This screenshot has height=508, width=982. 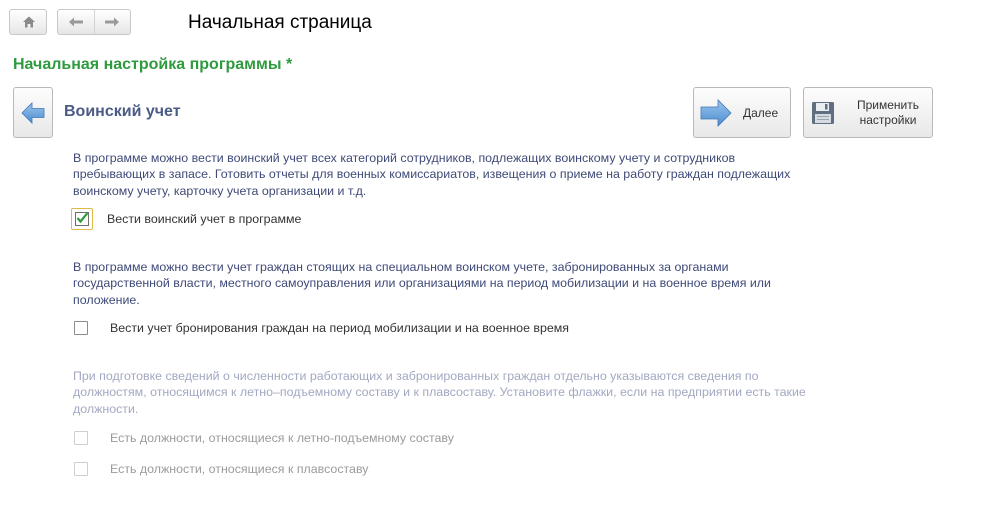 I want to click on military-accounting-checkbox, so click(x=82, y=219).